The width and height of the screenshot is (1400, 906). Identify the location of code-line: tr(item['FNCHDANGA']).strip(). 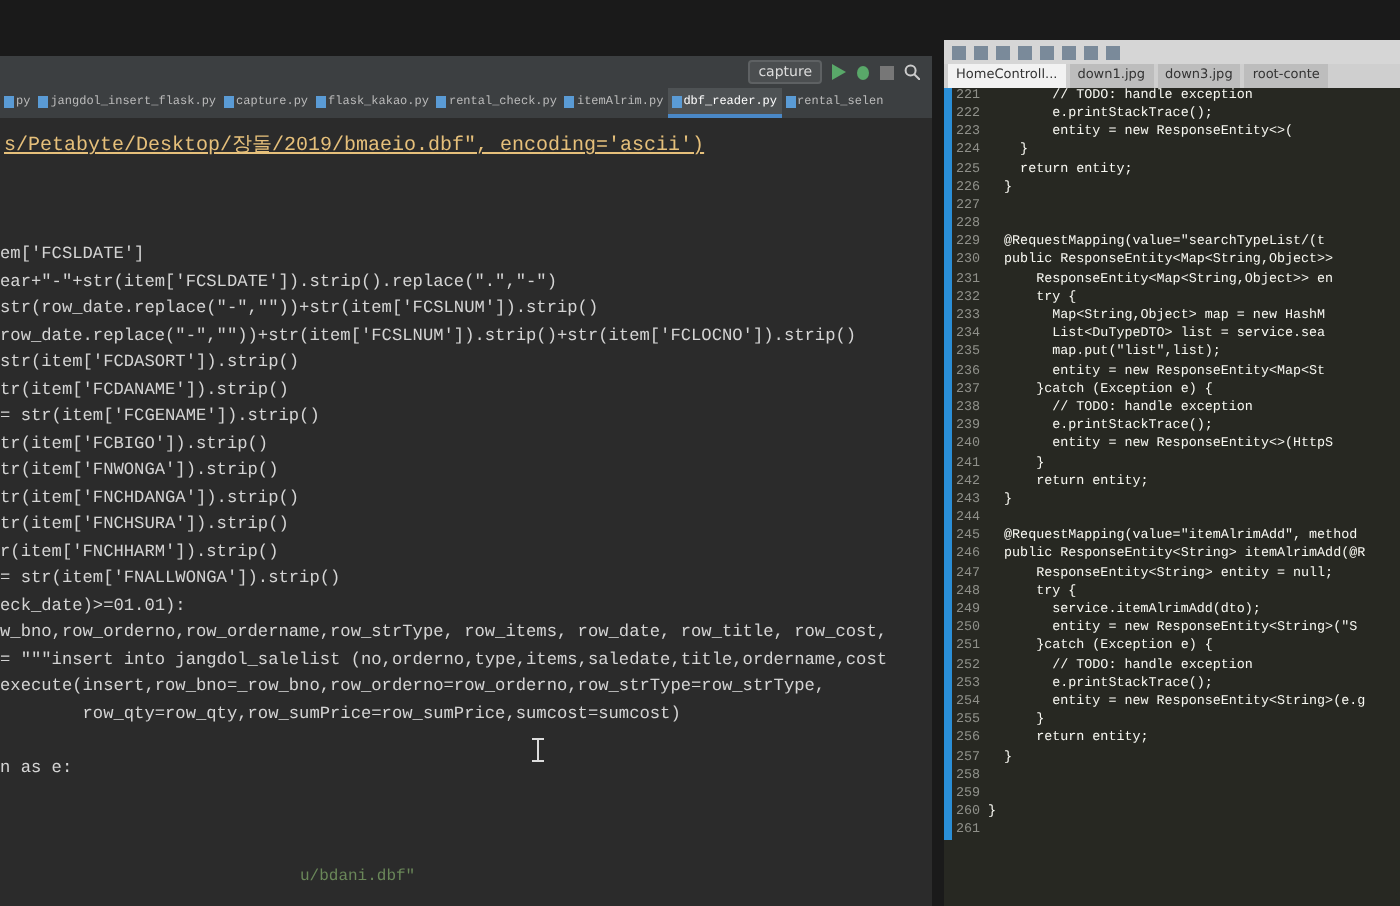
(150, 498).